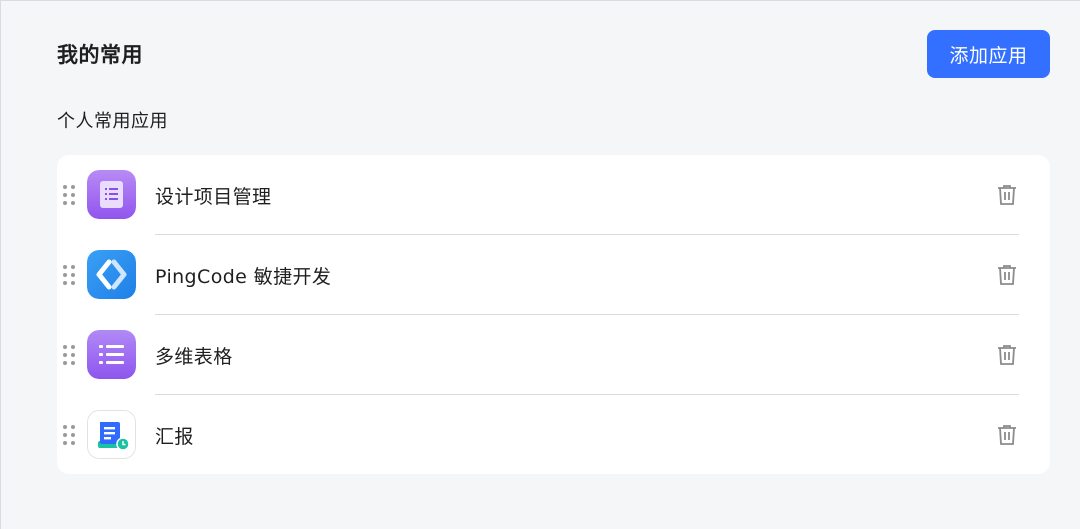  Describe the element at coordinates (111, 434) in the screenshot. I see `report-icon` at that location.